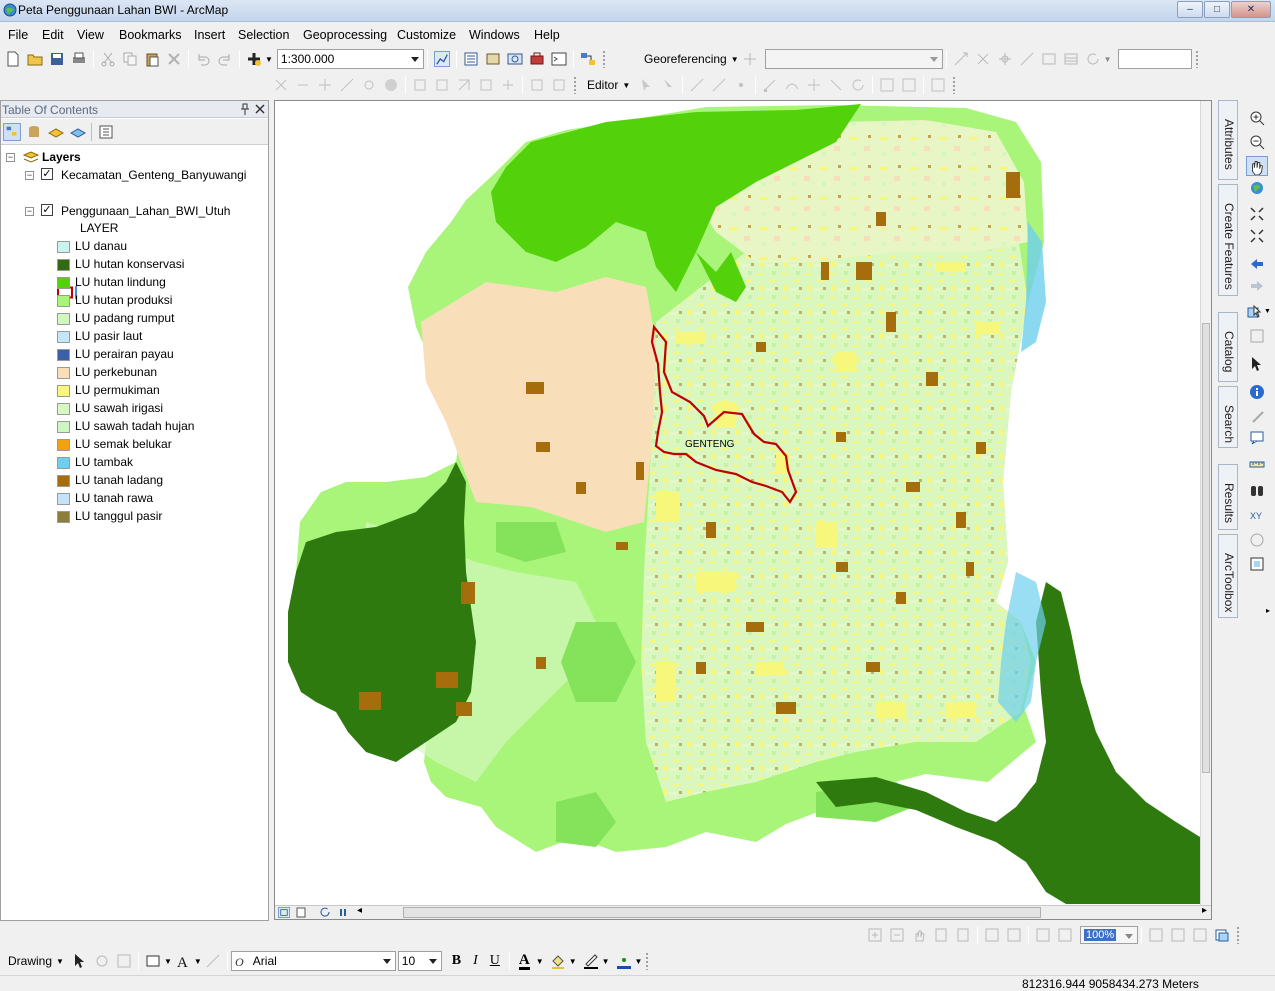  I want to click on new-text-icon: A, so click(183, 961).